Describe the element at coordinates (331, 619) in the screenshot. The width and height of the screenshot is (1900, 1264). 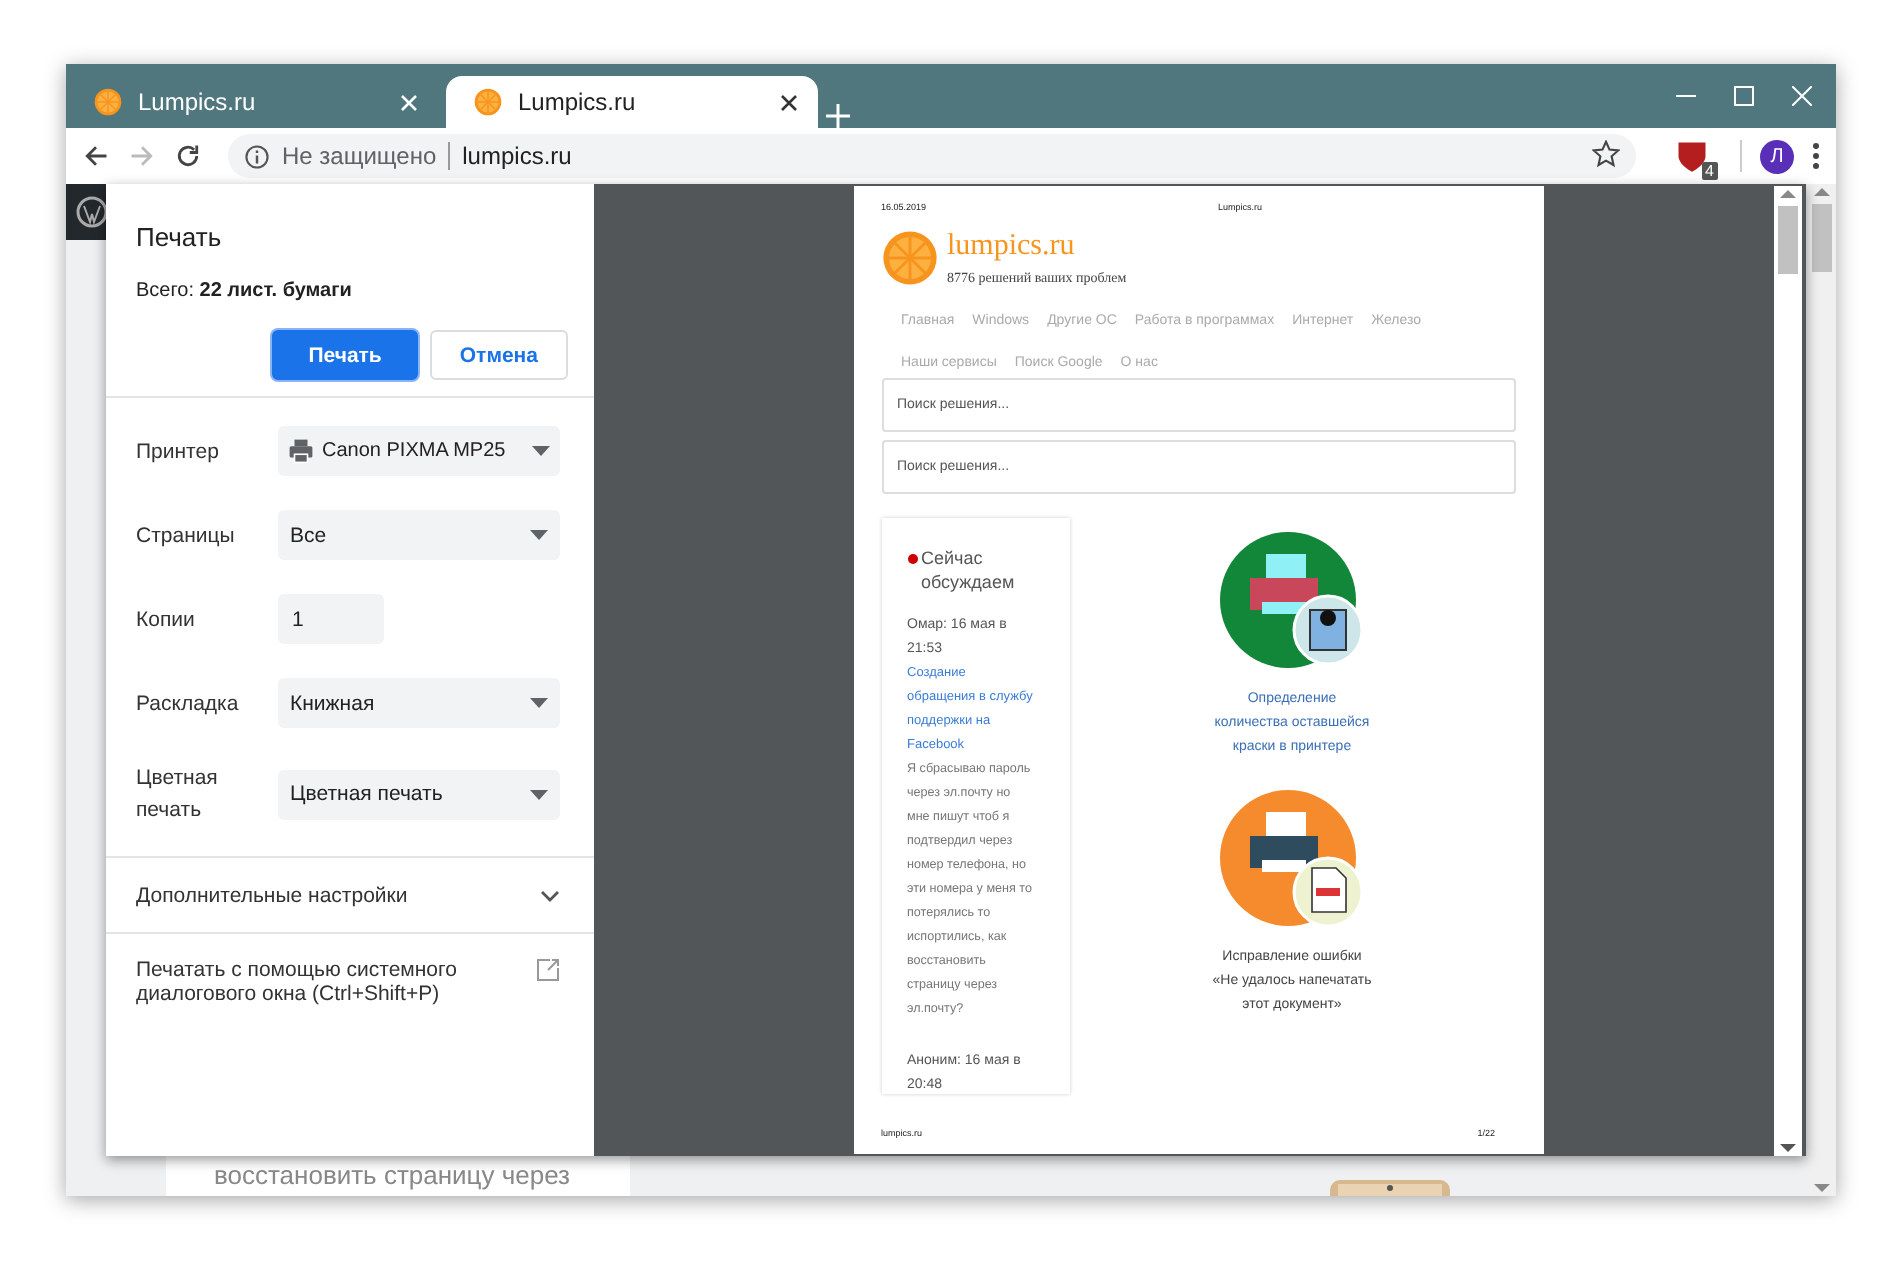
I see `copies-field: 1` at that location.